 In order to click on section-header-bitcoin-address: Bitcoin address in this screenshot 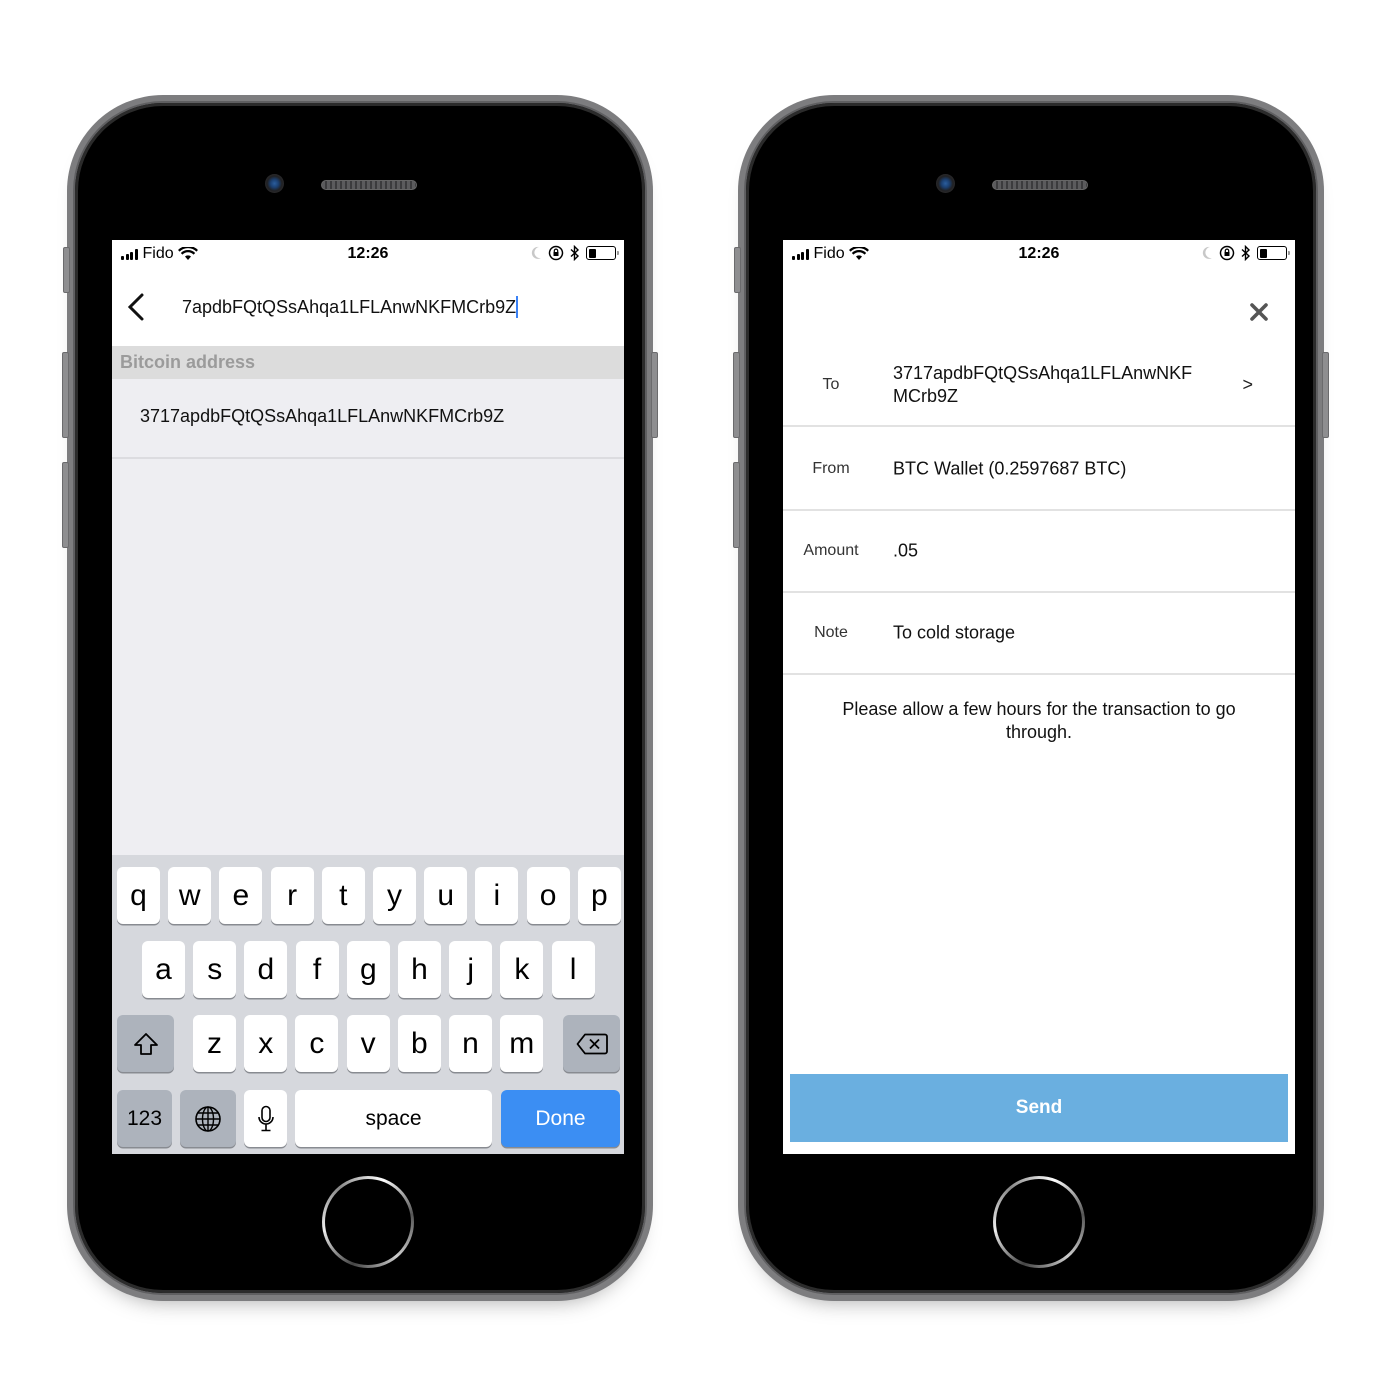, I will do `click(368, 362)`.